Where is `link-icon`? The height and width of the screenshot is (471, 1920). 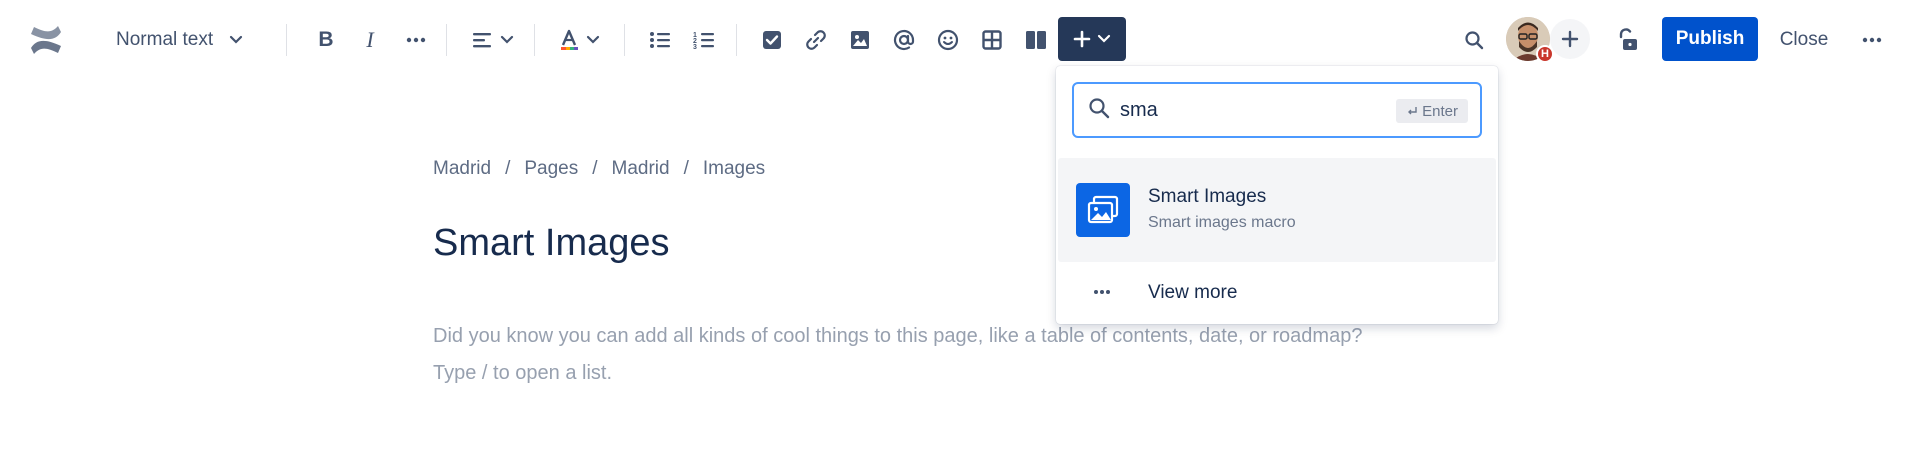
link-icon is located at coordinates (816, 40).